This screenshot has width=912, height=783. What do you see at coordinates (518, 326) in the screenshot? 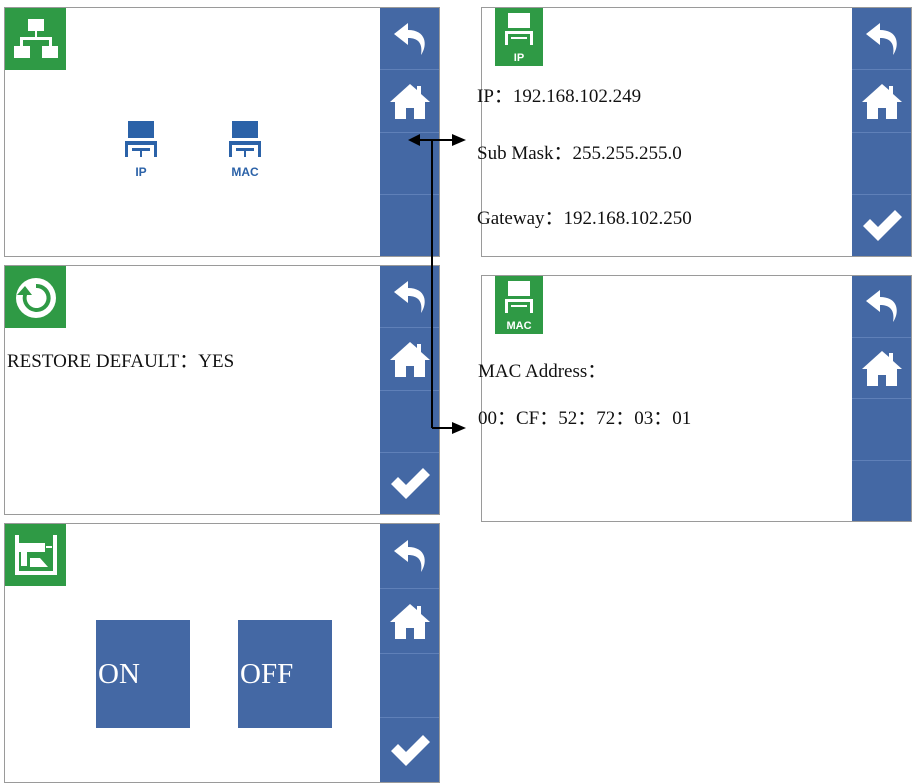
I see `mac-badge-label: MAC` at bounding box center [518, 326].